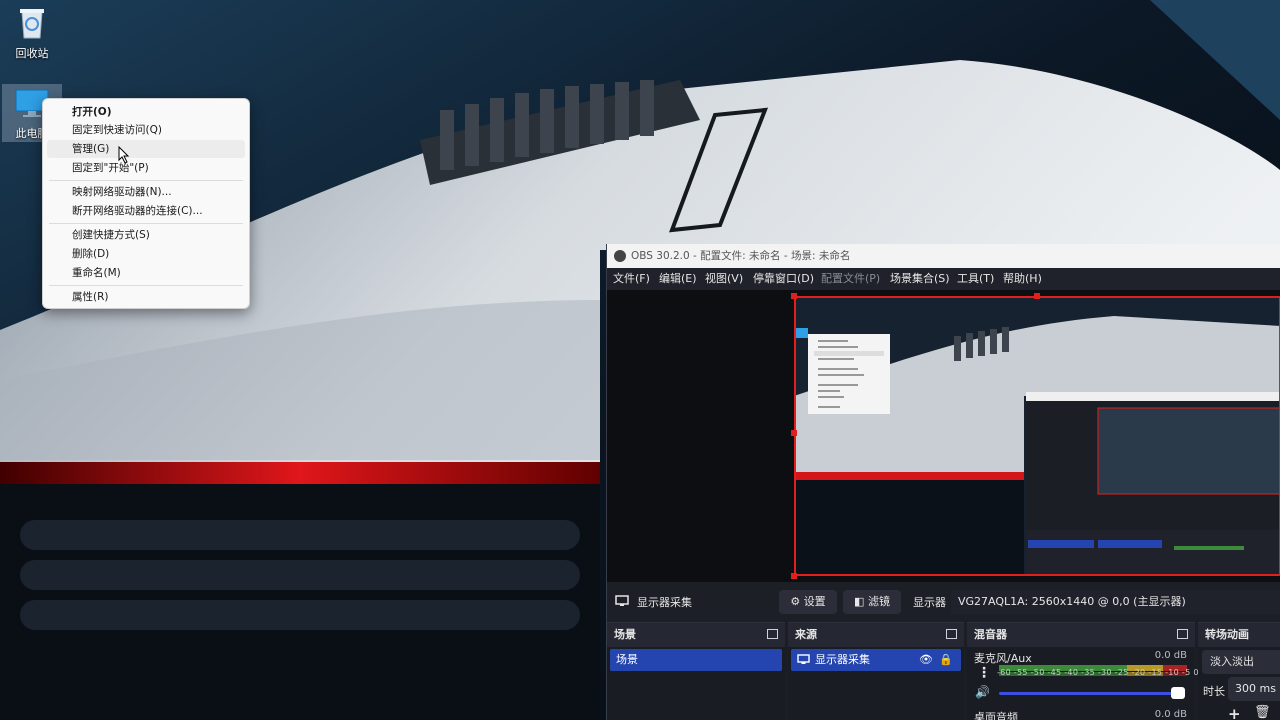  Describe the element at coordinates (620, 256) in the screenshot. I see `obs-logo-icon` at that location.